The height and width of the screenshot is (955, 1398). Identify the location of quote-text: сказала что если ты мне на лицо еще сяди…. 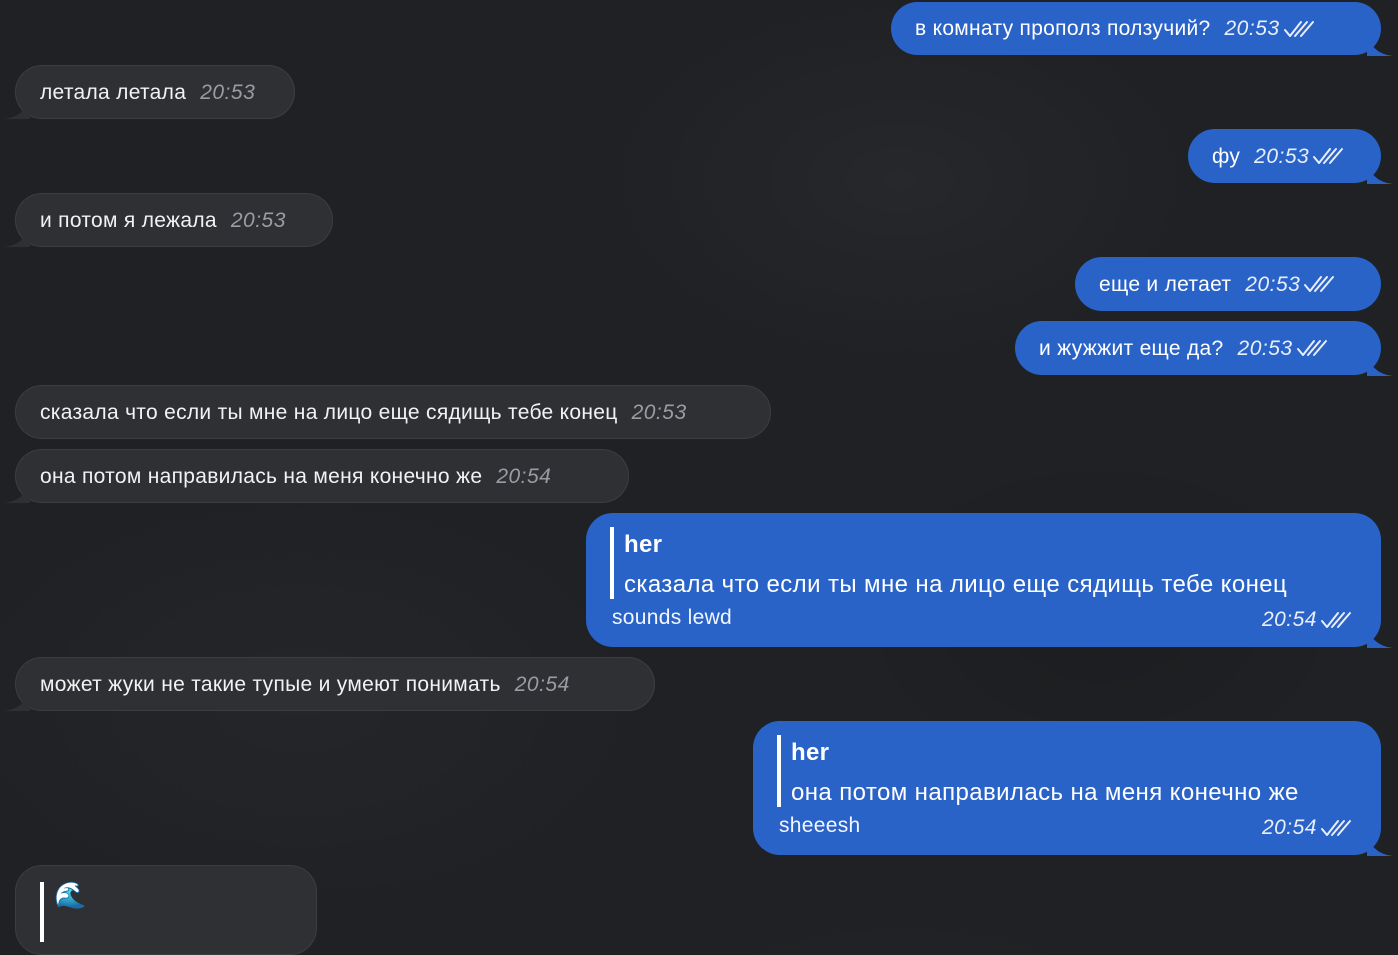
(956, 584).